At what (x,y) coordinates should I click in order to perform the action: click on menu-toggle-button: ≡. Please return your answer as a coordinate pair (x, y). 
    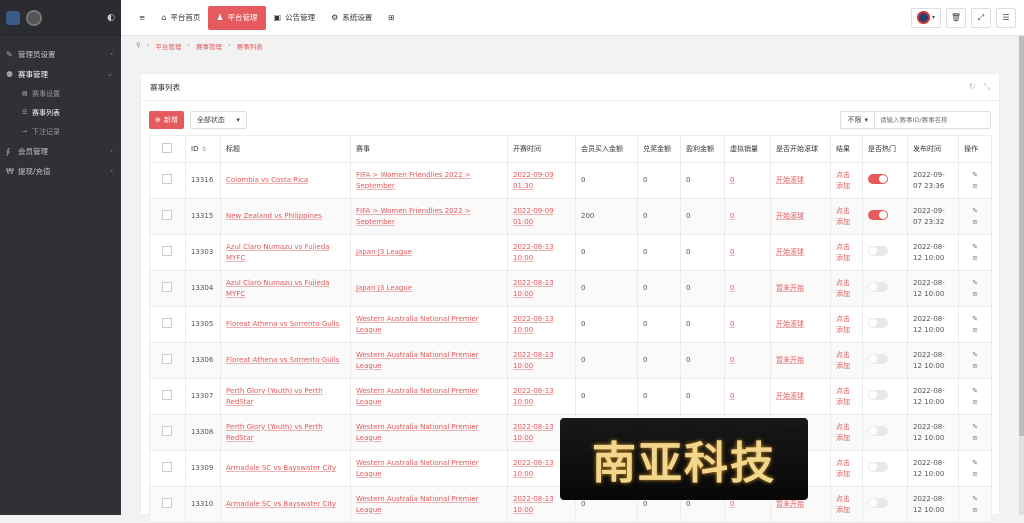
    Looking at the image, I should click on (142, 18).